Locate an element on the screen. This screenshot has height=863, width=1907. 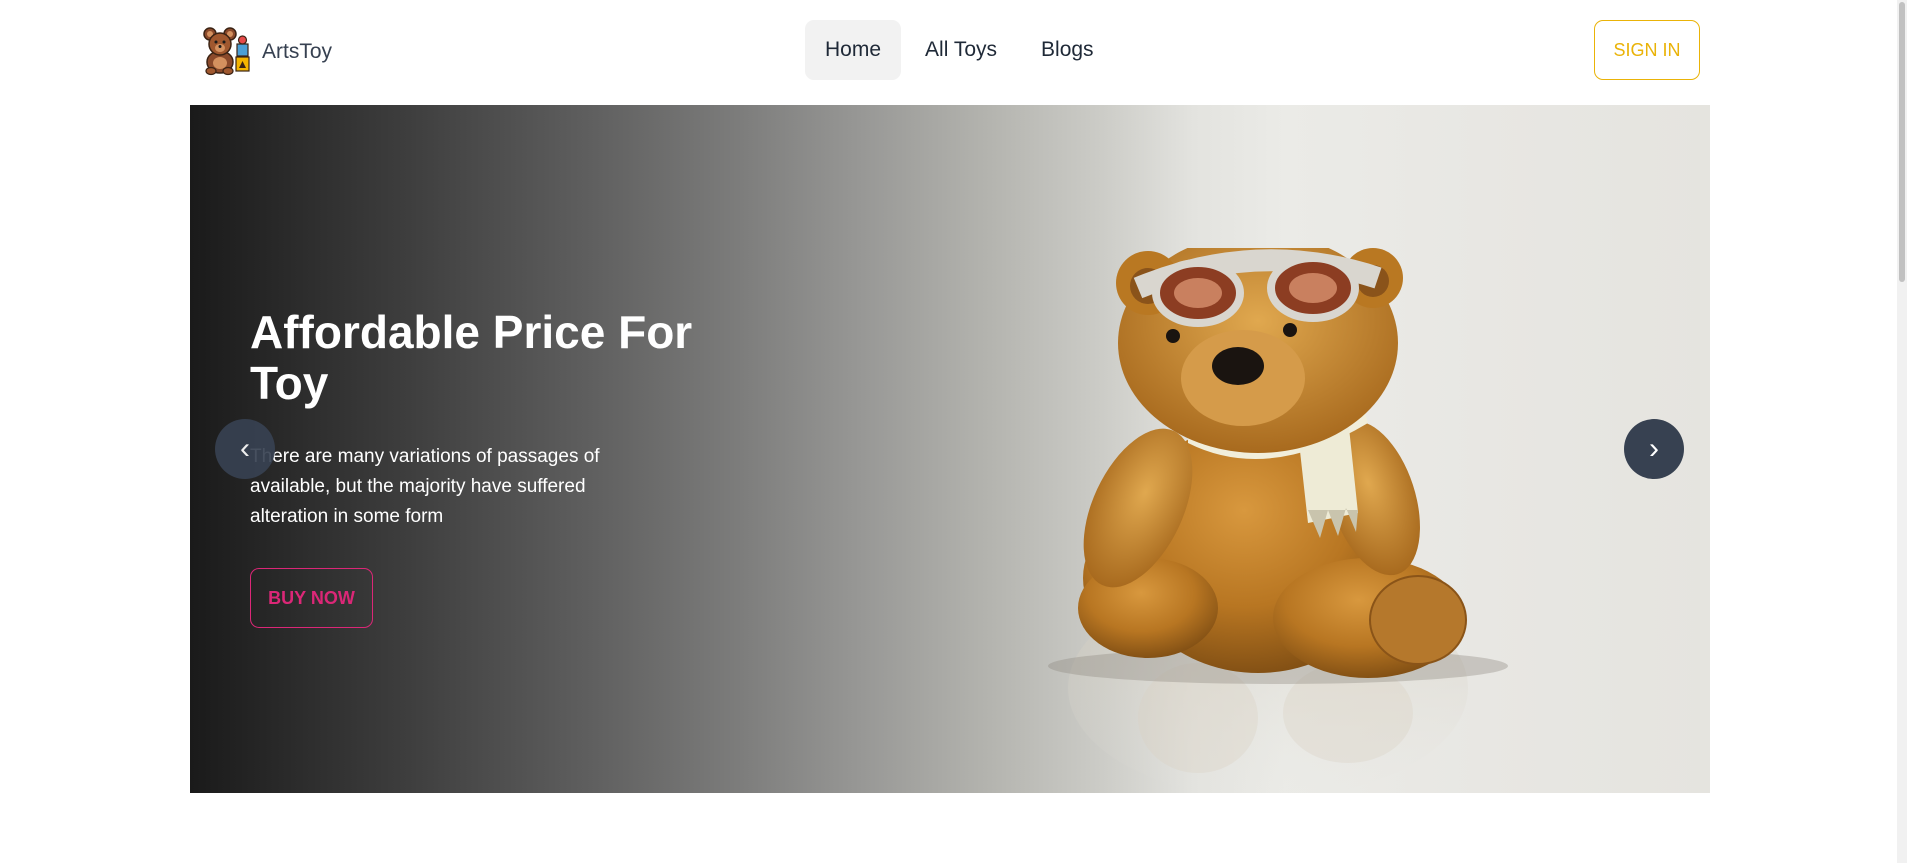
carousel-next-button: › is located at coordinates (1654, 449).